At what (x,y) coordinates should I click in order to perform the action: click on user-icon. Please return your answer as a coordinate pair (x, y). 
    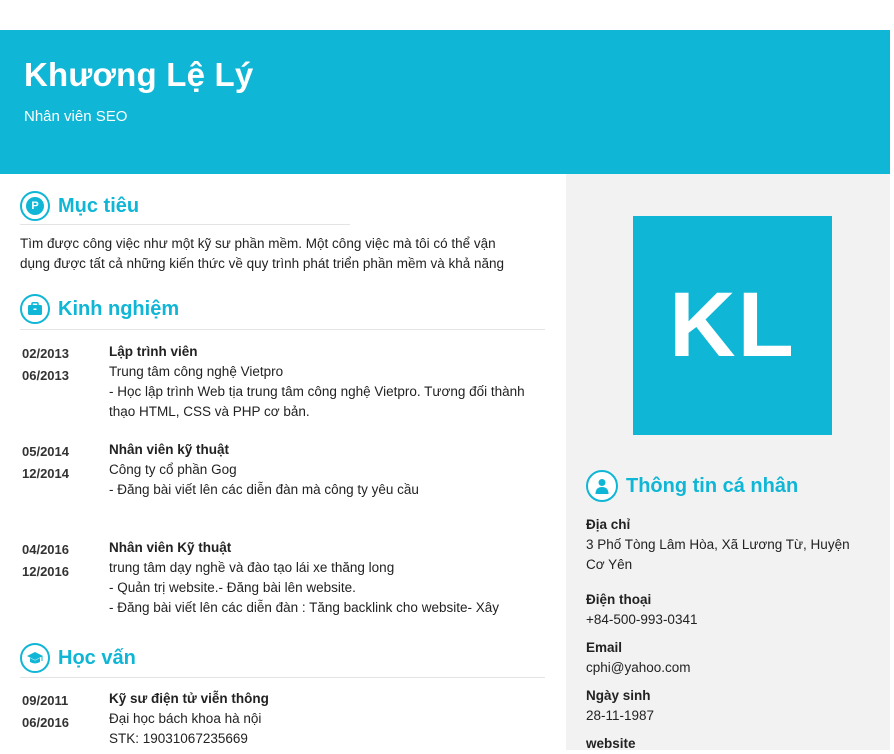
    Looking at the image, I should click on (602, 486).